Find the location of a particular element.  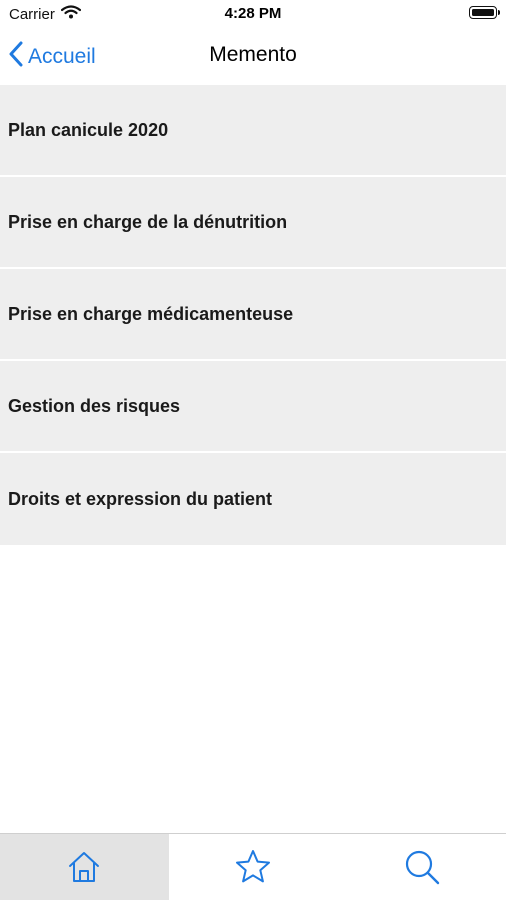

list-item: Droits et expression du patient is located at coordinates (253, 499).